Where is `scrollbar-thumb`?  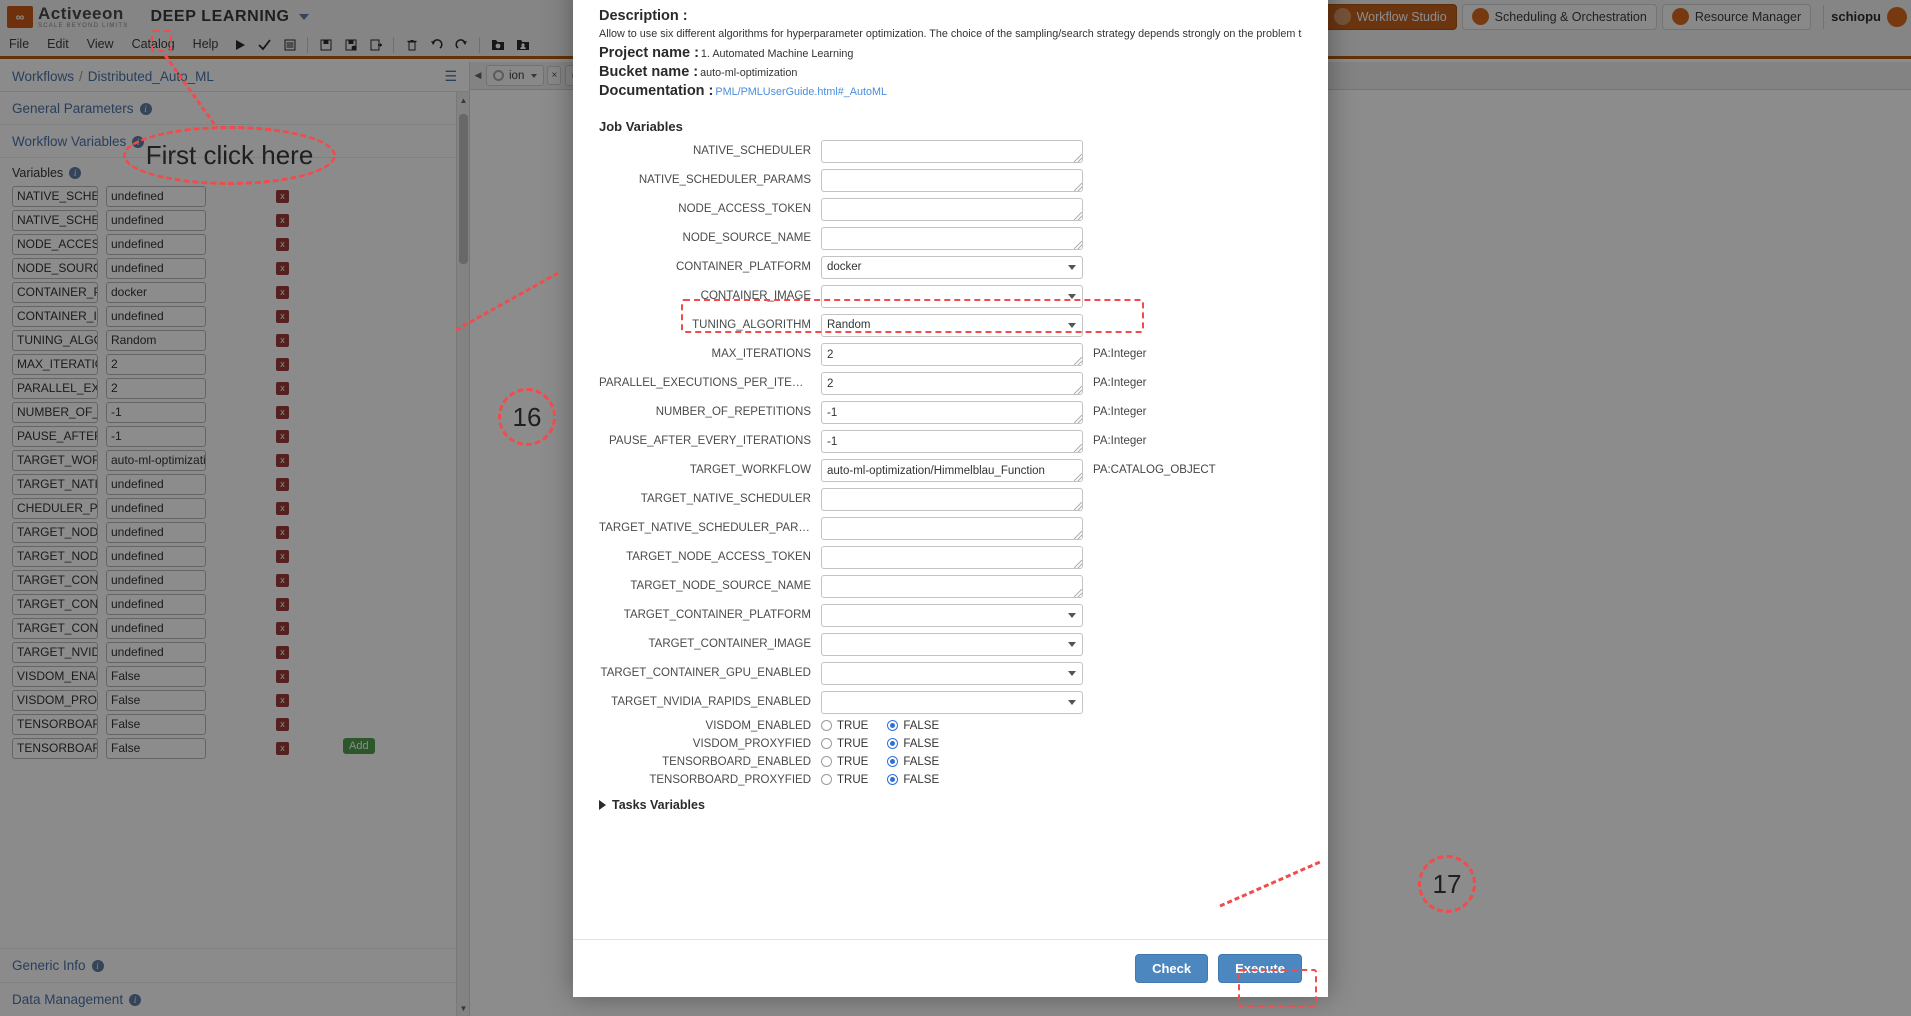 scrollbar-thumb is located at coordinates (463, 189).